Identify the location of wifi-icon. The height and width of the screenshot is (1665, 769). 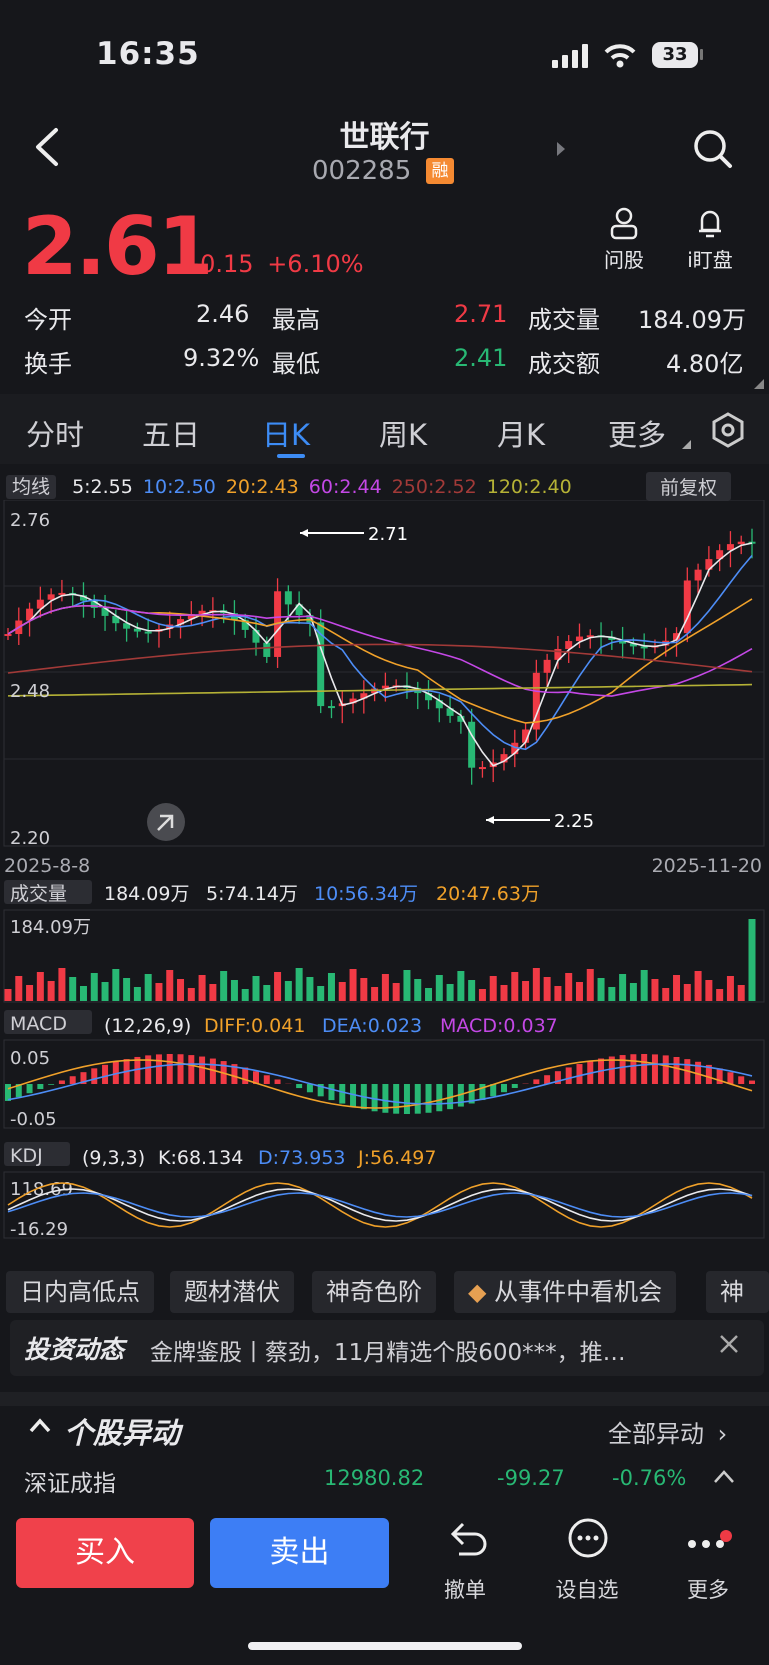
(620, 58).